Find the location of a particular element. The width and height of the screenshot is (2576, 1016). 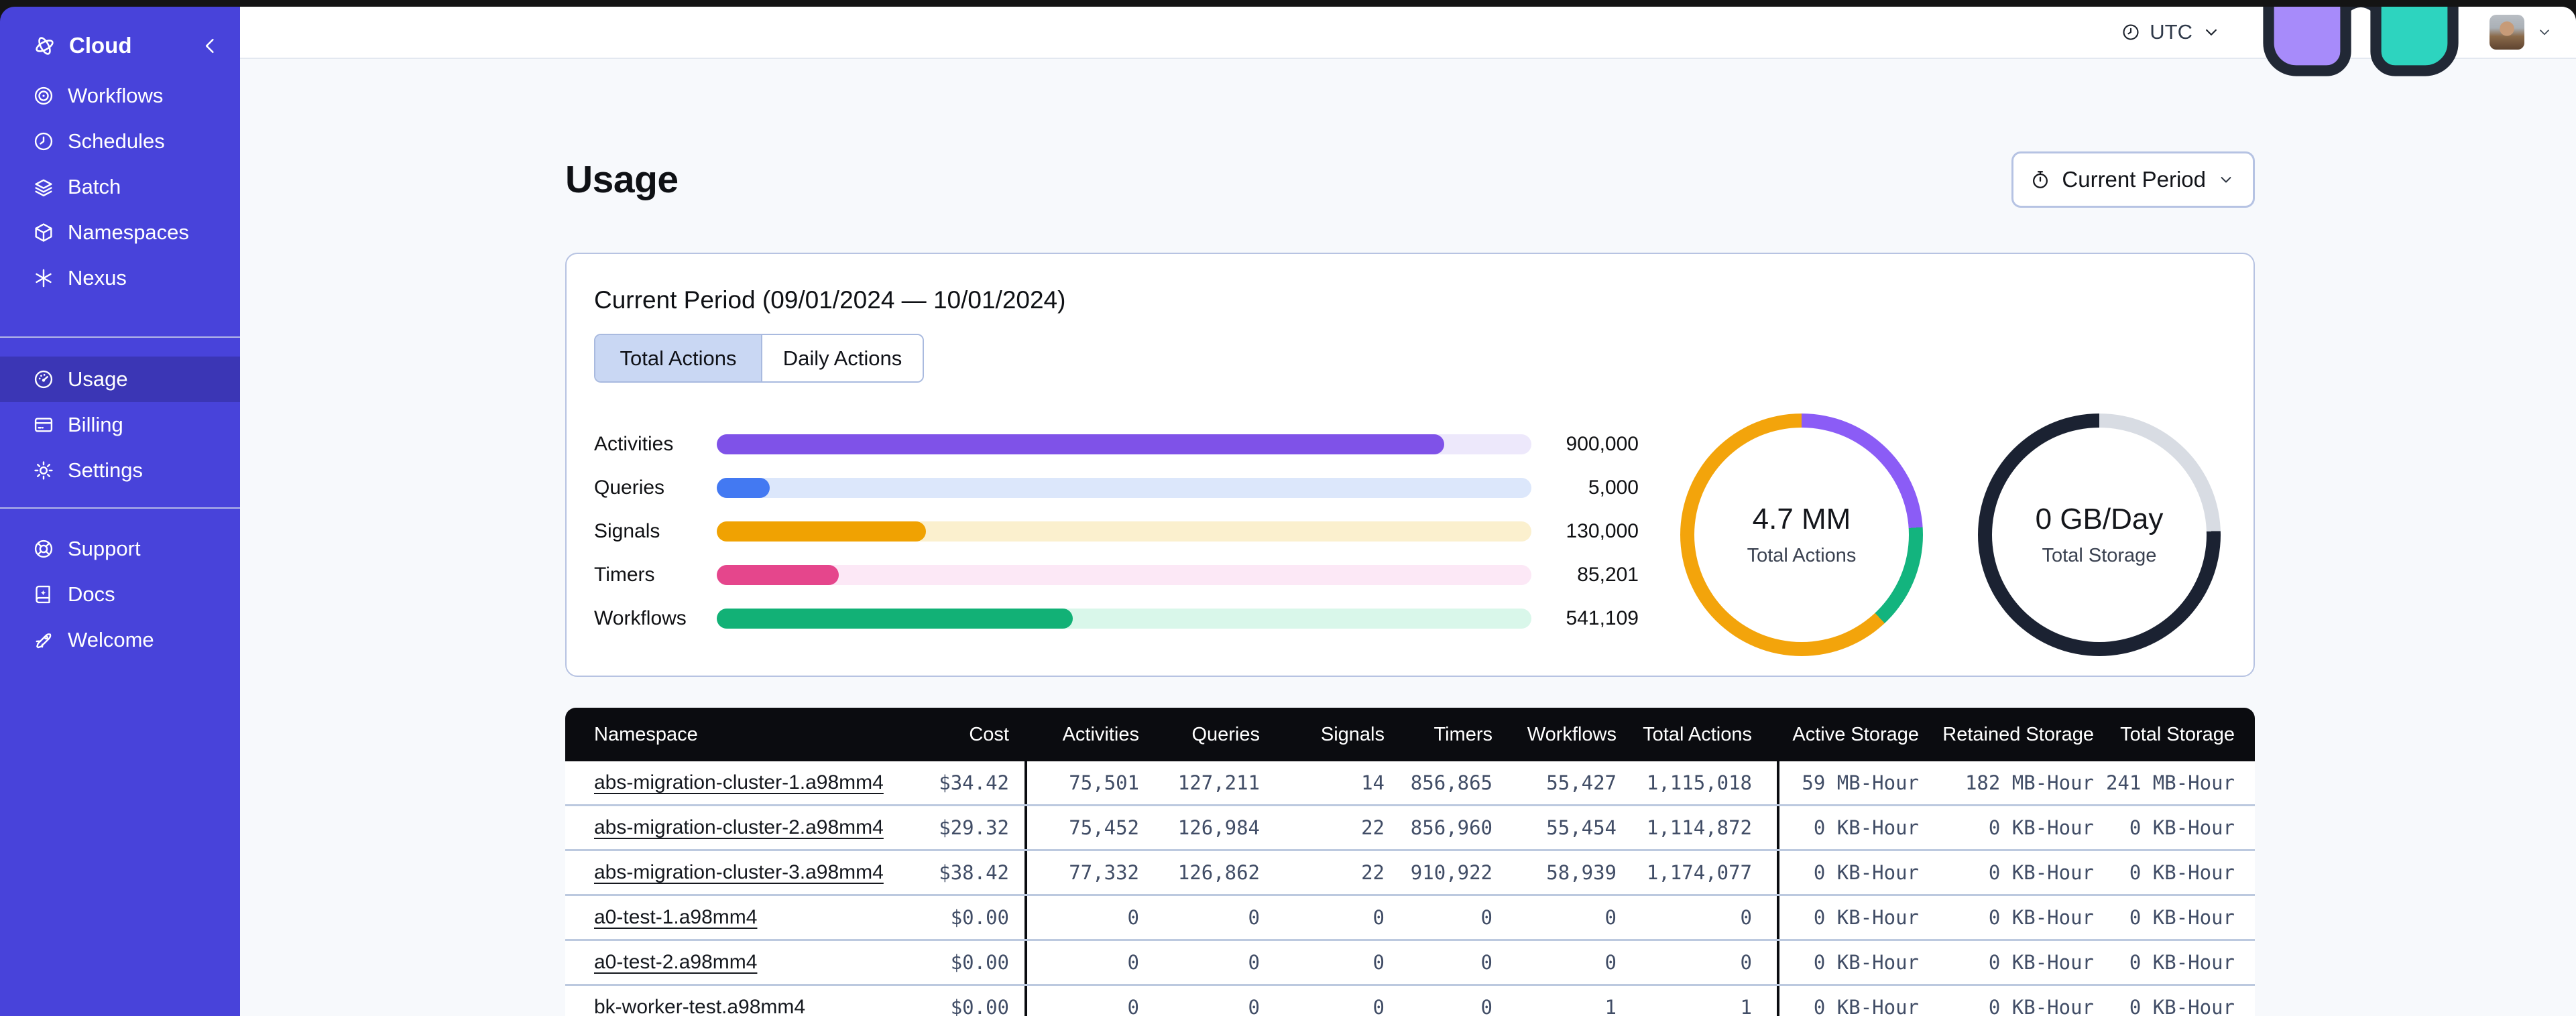

column-header-activities: Activities is located at coordinates (1100, 734).